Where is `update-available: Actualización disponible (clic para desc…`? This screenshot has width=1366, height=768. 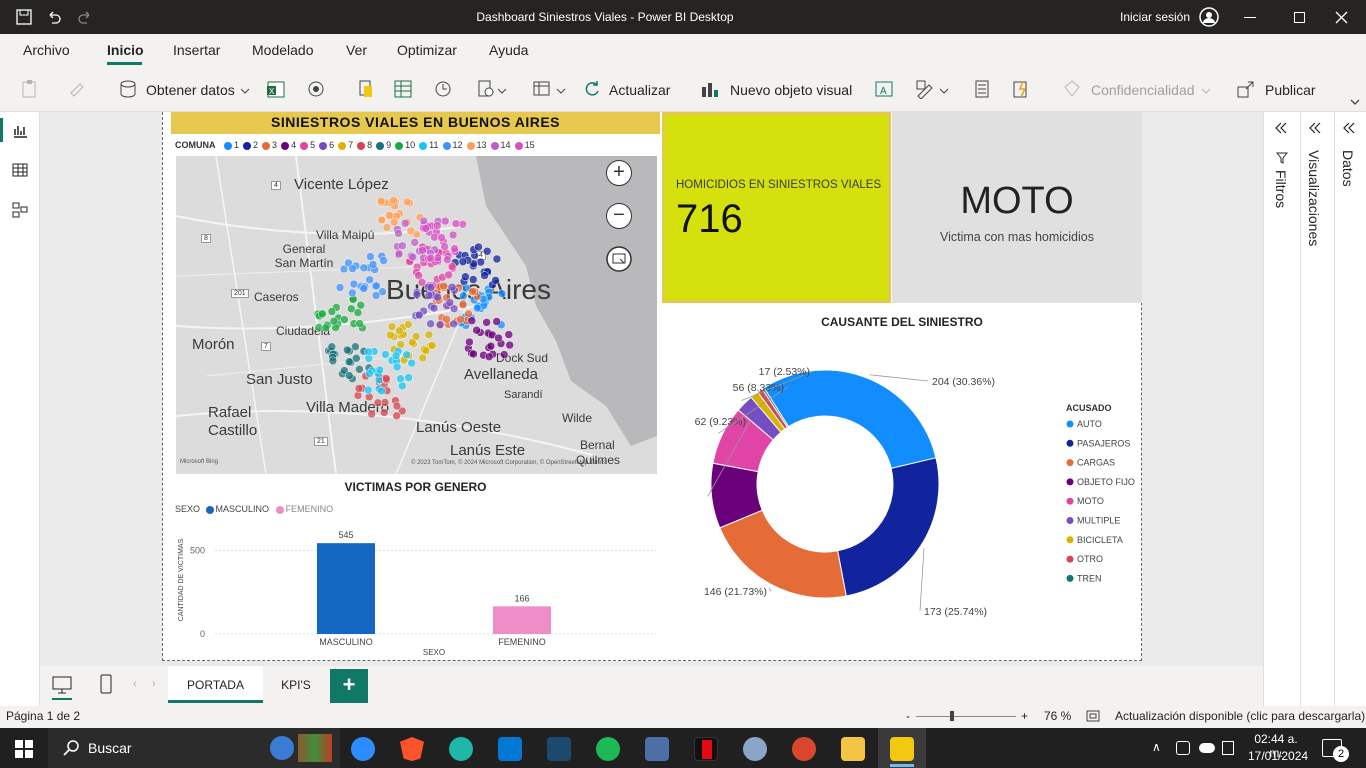
update-available: Actualización disponible (clic para desc… is located at coordinates (1240, 716).